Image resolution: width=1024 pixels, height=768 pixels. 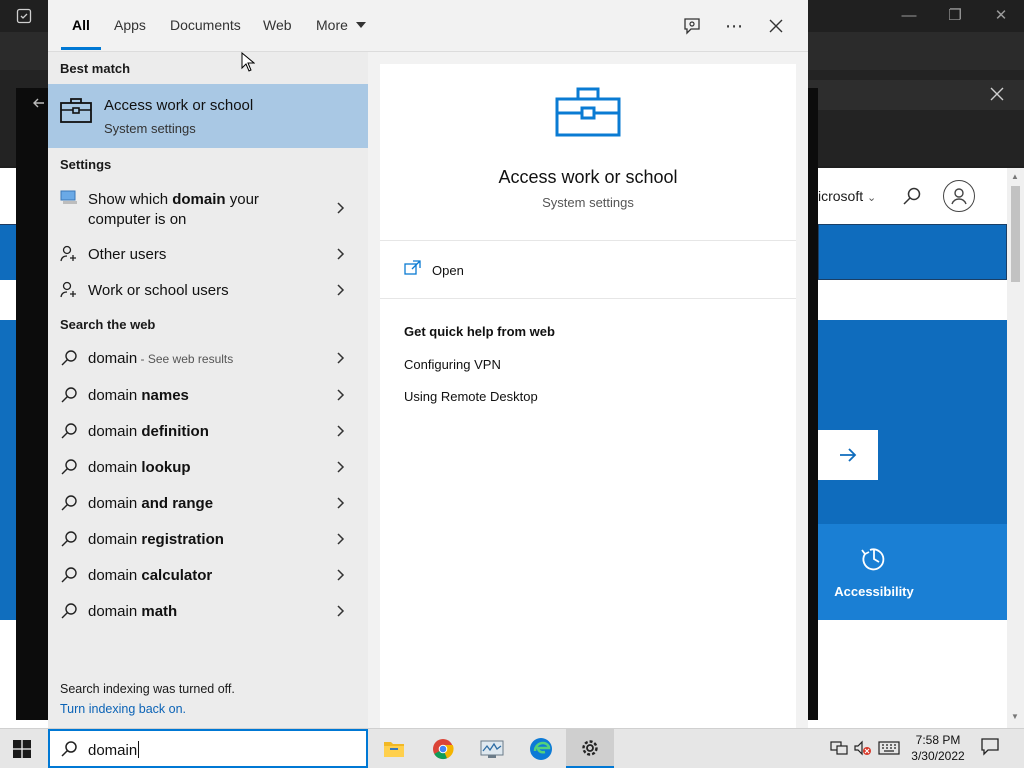 What do you see at coordinates (208, 503) in the screenshot?
I see `web-result-domain-and-range: domain and range` at bounding box center [208, 503].